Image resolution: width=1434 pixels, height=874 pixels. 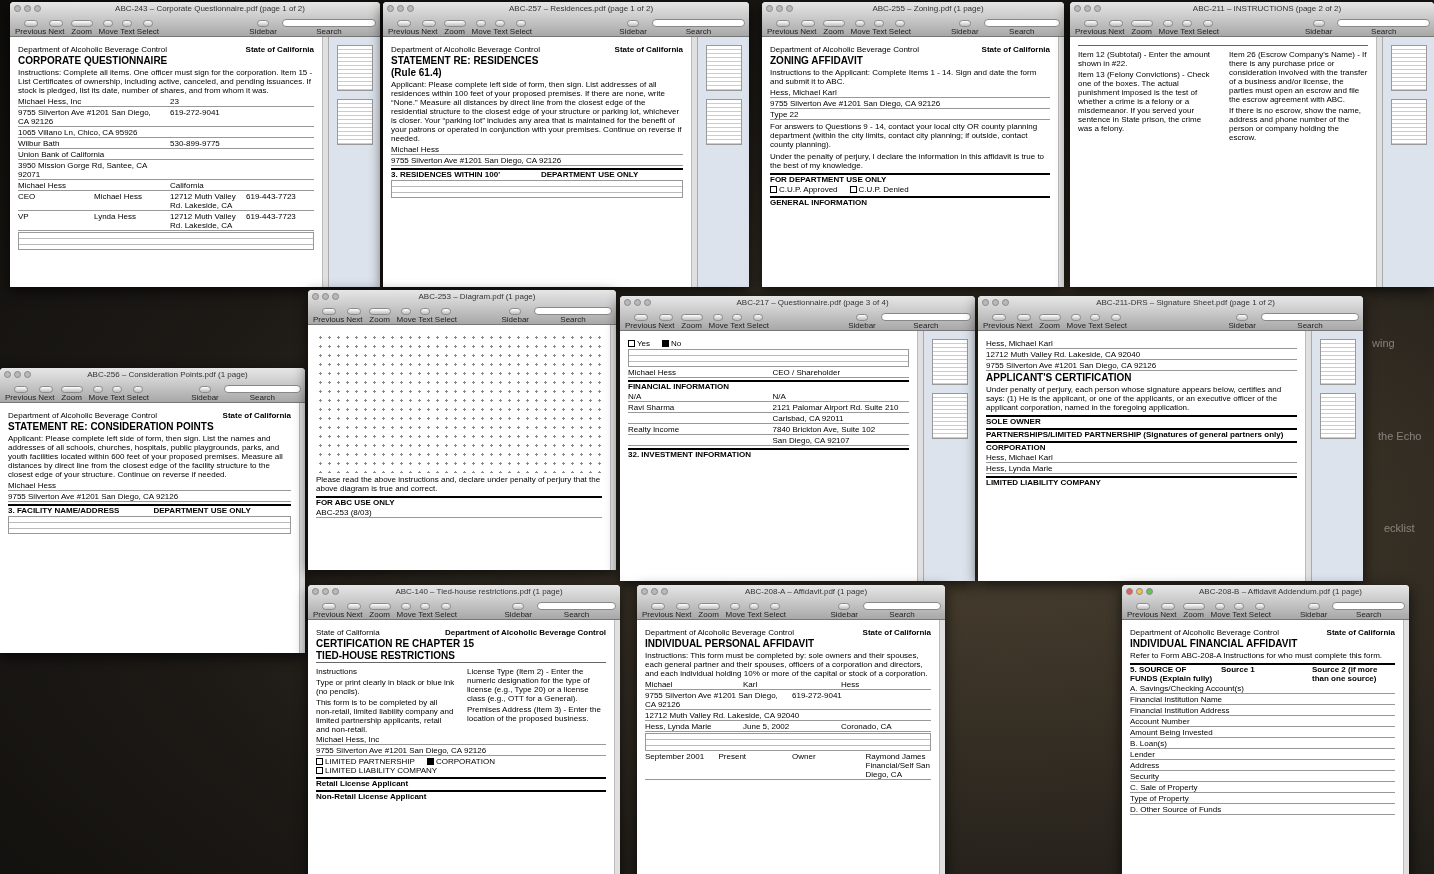 I want to click on desktop-icon-label: ecklist, so click(x=1399, y=528).